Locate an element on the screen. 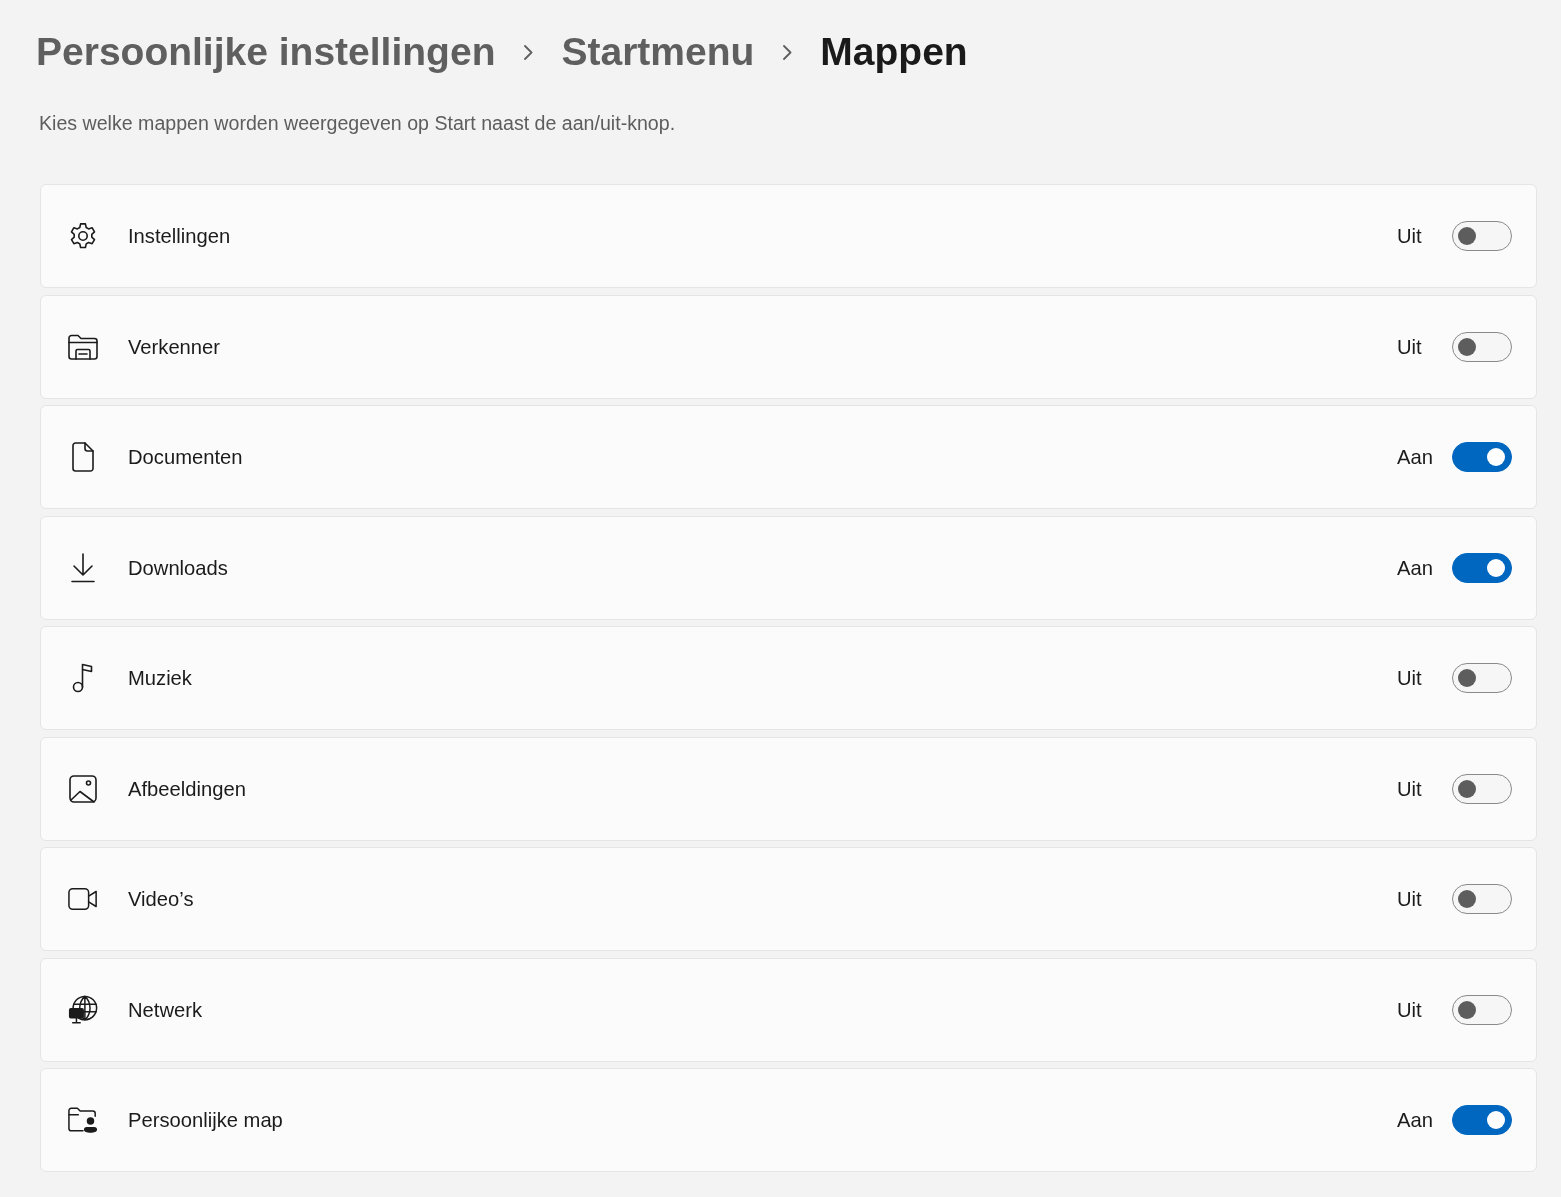 This screenshot has width=1561, height=1197. setting-label: Video’s is located at coordinates (161, 899).